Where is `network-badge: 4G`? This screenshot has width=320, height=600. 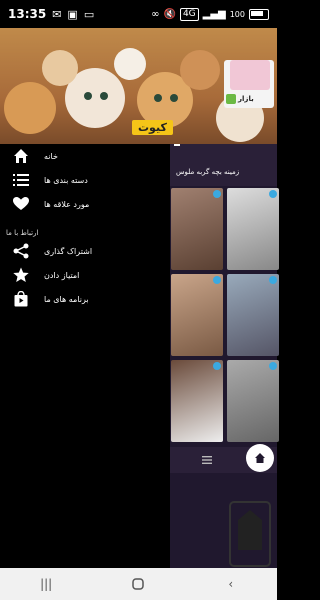 network-badge: 4G is located at coordinates (189, 14).